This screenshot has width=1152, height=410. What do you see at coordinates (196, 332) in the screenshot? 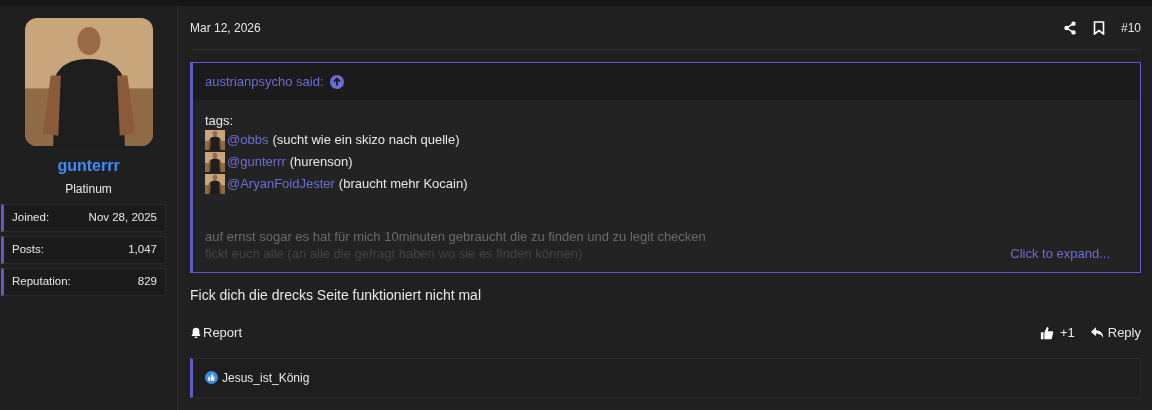
I see `bell-icon` at bounding box center [196, 332].